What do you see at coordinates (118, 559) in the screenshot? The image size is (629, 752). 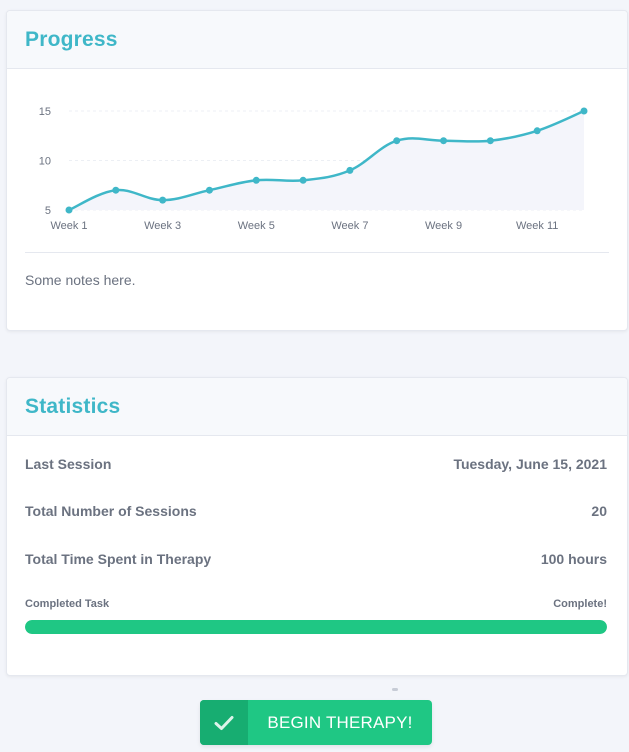 I see `stat-label: Total Time Spent in Therapy` at bounding box center [118, 559].